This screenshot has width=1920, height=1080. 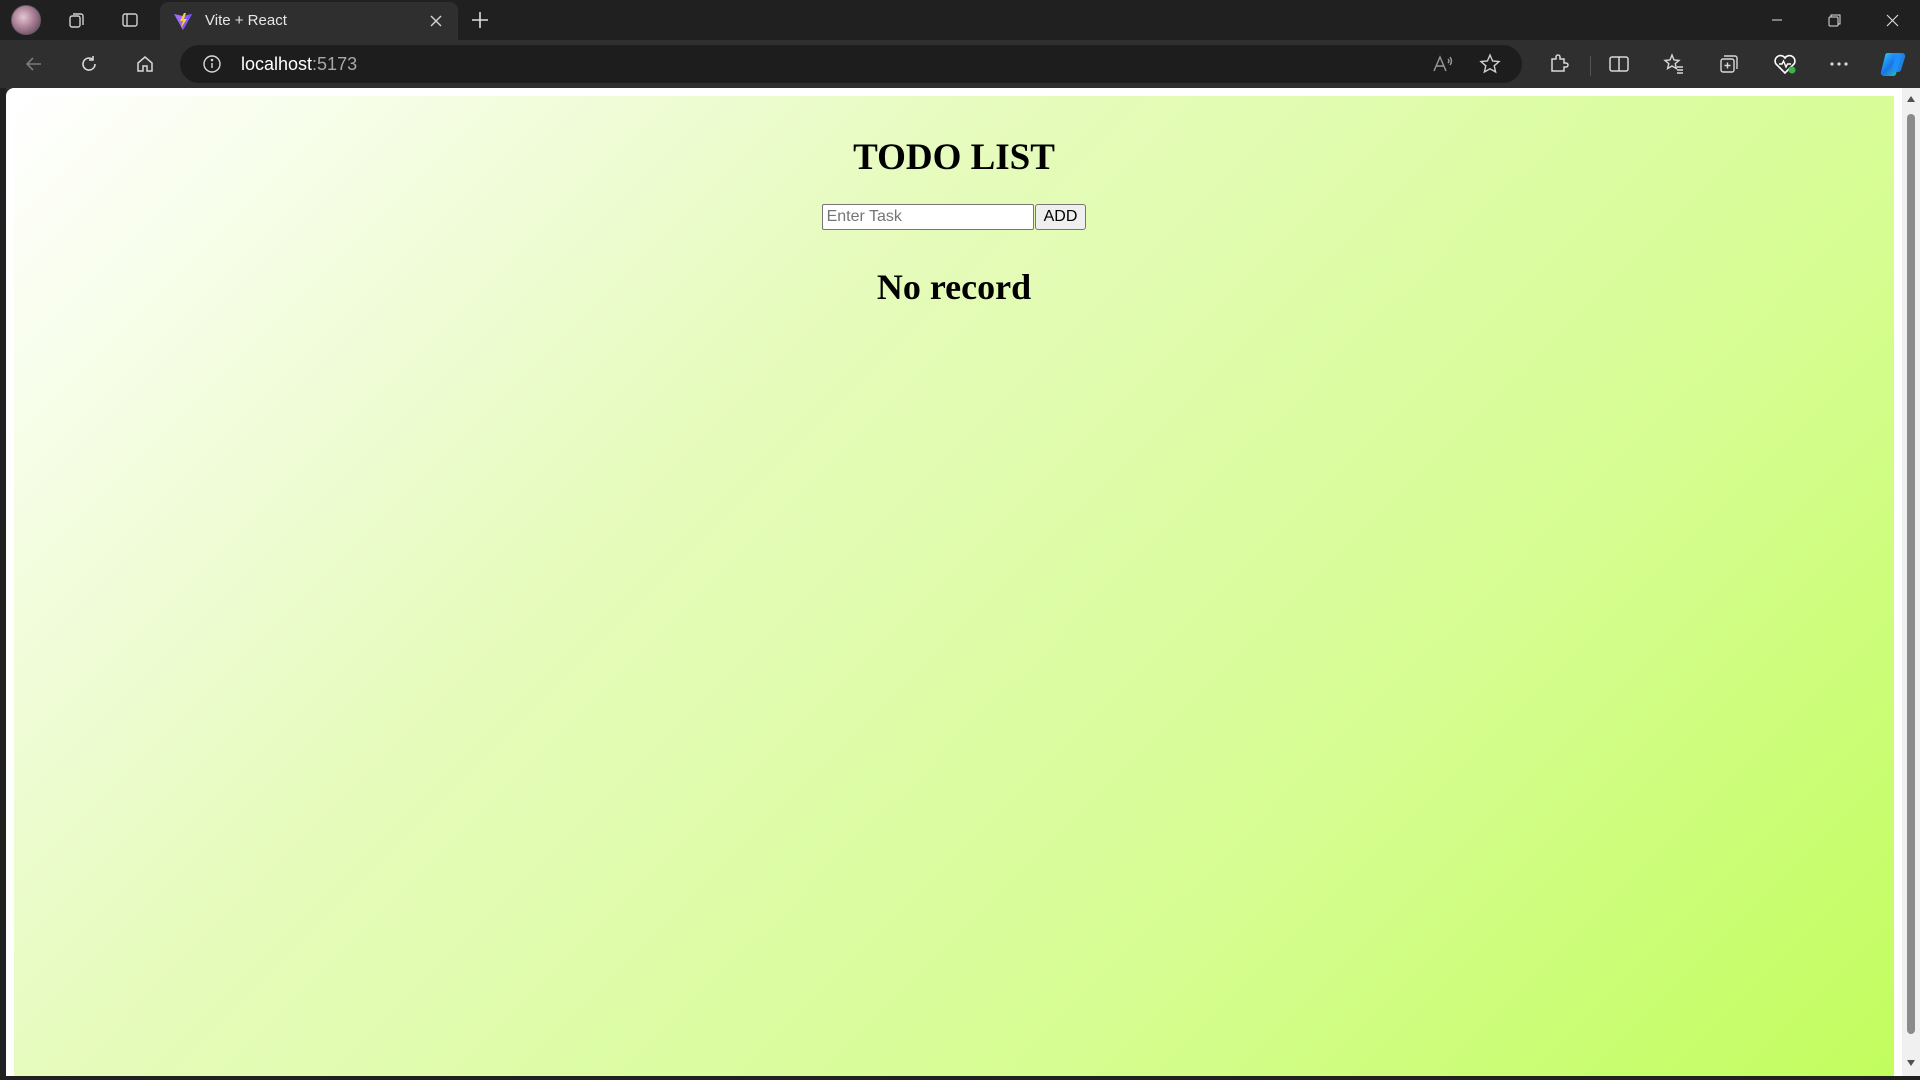 I want to click on vertical-scrollbar, so click(x=1911, y=582).